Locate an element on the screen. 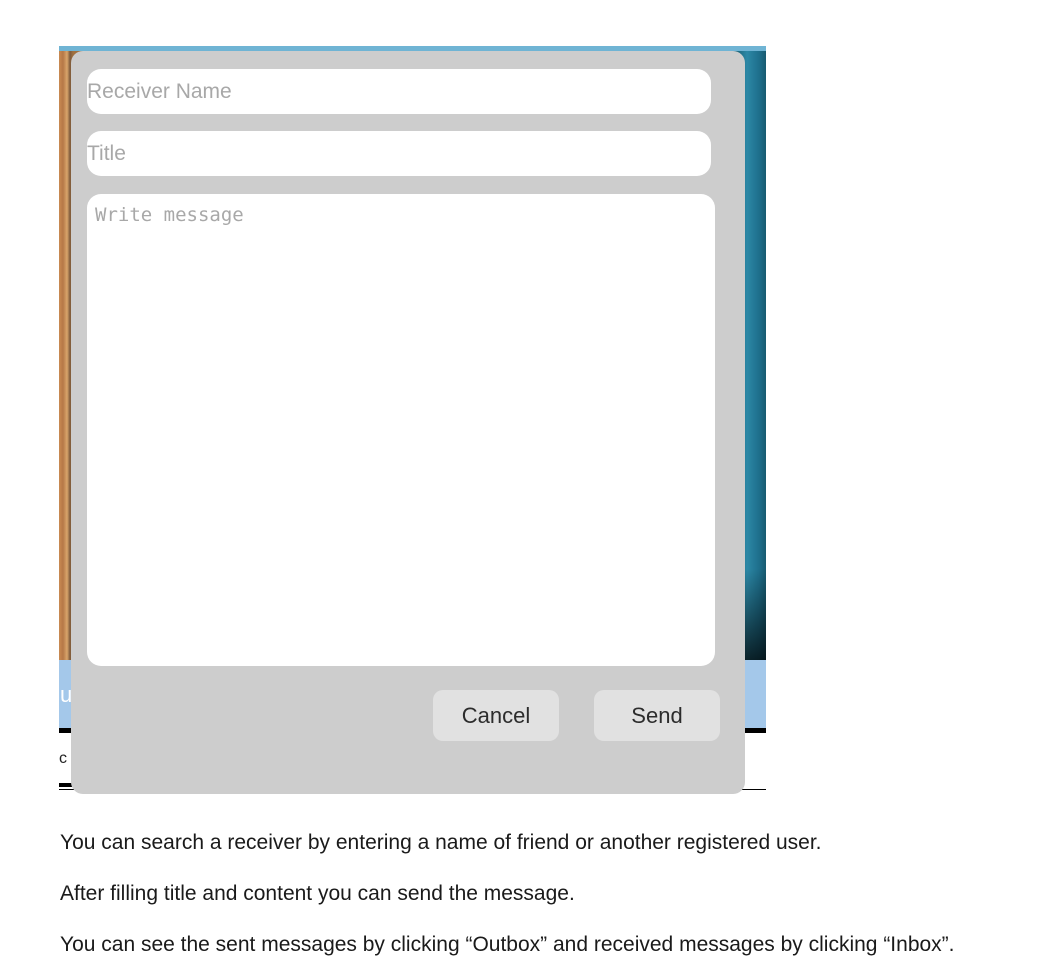 Image resolution: width=1056 pixels, height=972 pixels. receiver-name-input is located at coordinates (399, 91).